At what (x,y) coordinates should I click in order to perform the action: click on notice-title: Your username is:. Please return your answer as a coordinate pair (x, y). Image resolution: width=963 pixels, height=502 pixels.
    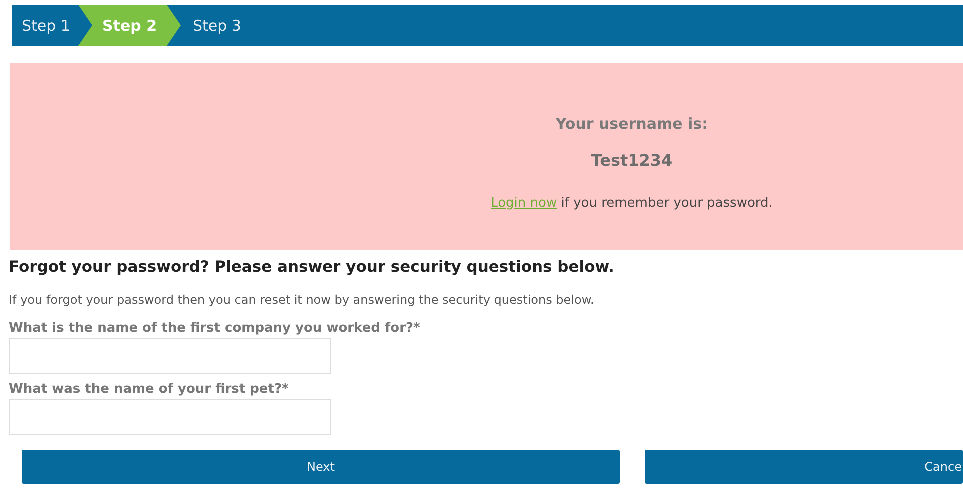
    Looking at the image, I should click on (632, 124).